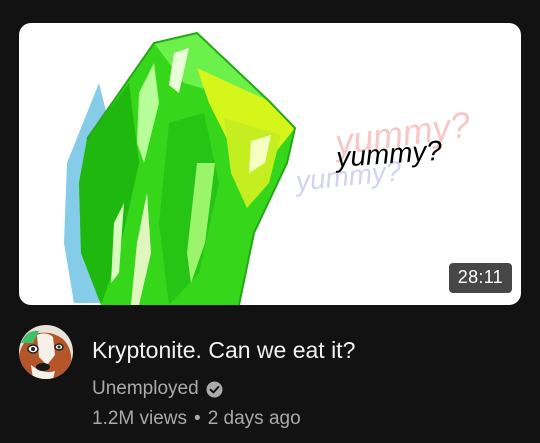  What do you see at coordinates (214, 389) in the screenshot?
I see `verified-check-icon` at bounding box center [214, 389].